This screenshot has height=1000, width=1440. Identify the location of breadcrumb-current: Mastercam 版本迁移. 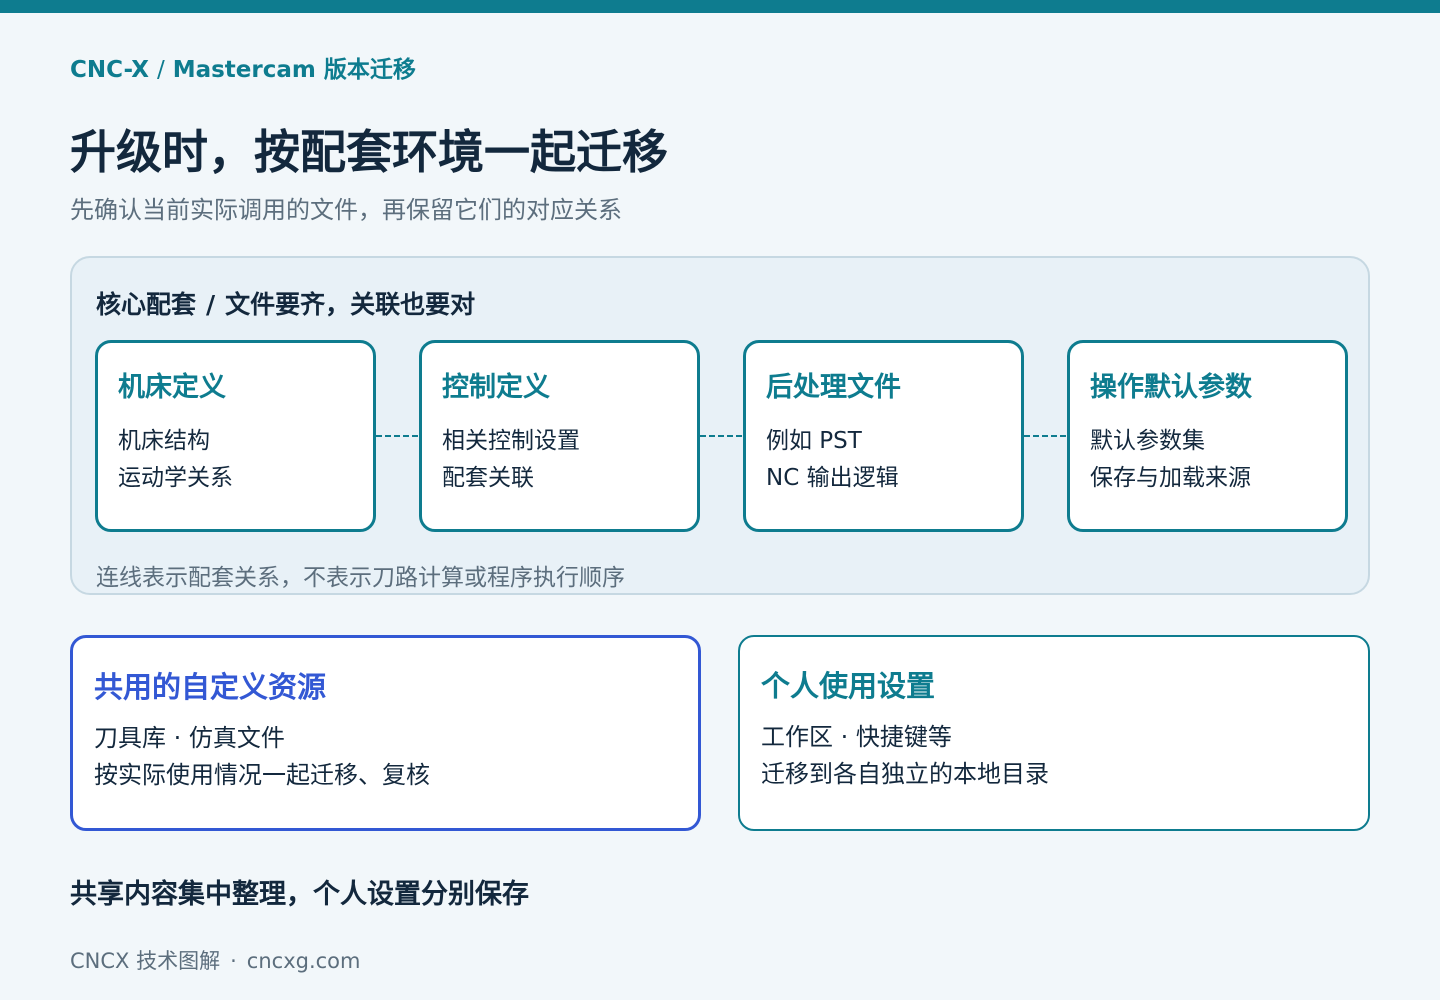
(294, 70).